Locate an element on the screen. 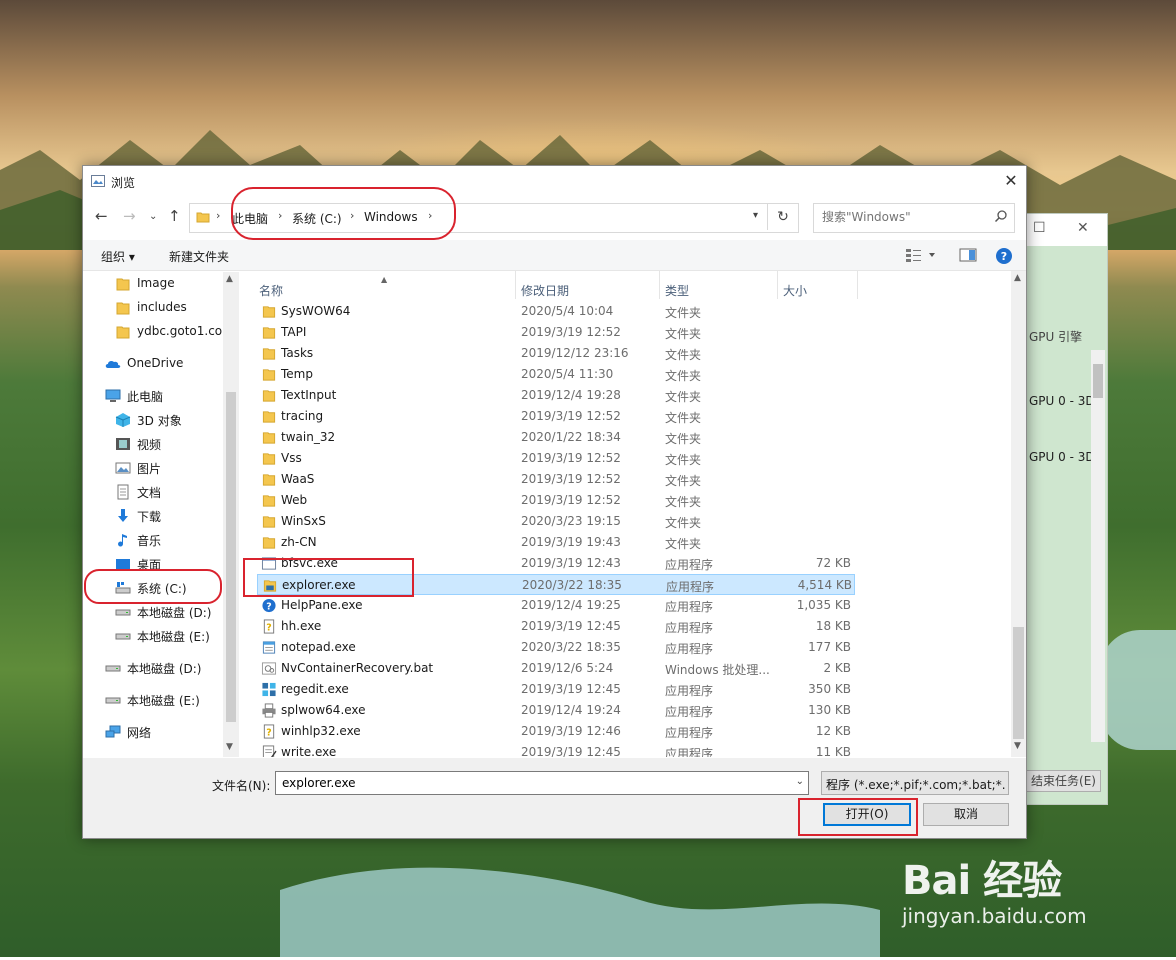 Image resolution: width=1176 pixels, height=960 pixels. back-arrow-icon: ← is located at coordinates (101, 216).